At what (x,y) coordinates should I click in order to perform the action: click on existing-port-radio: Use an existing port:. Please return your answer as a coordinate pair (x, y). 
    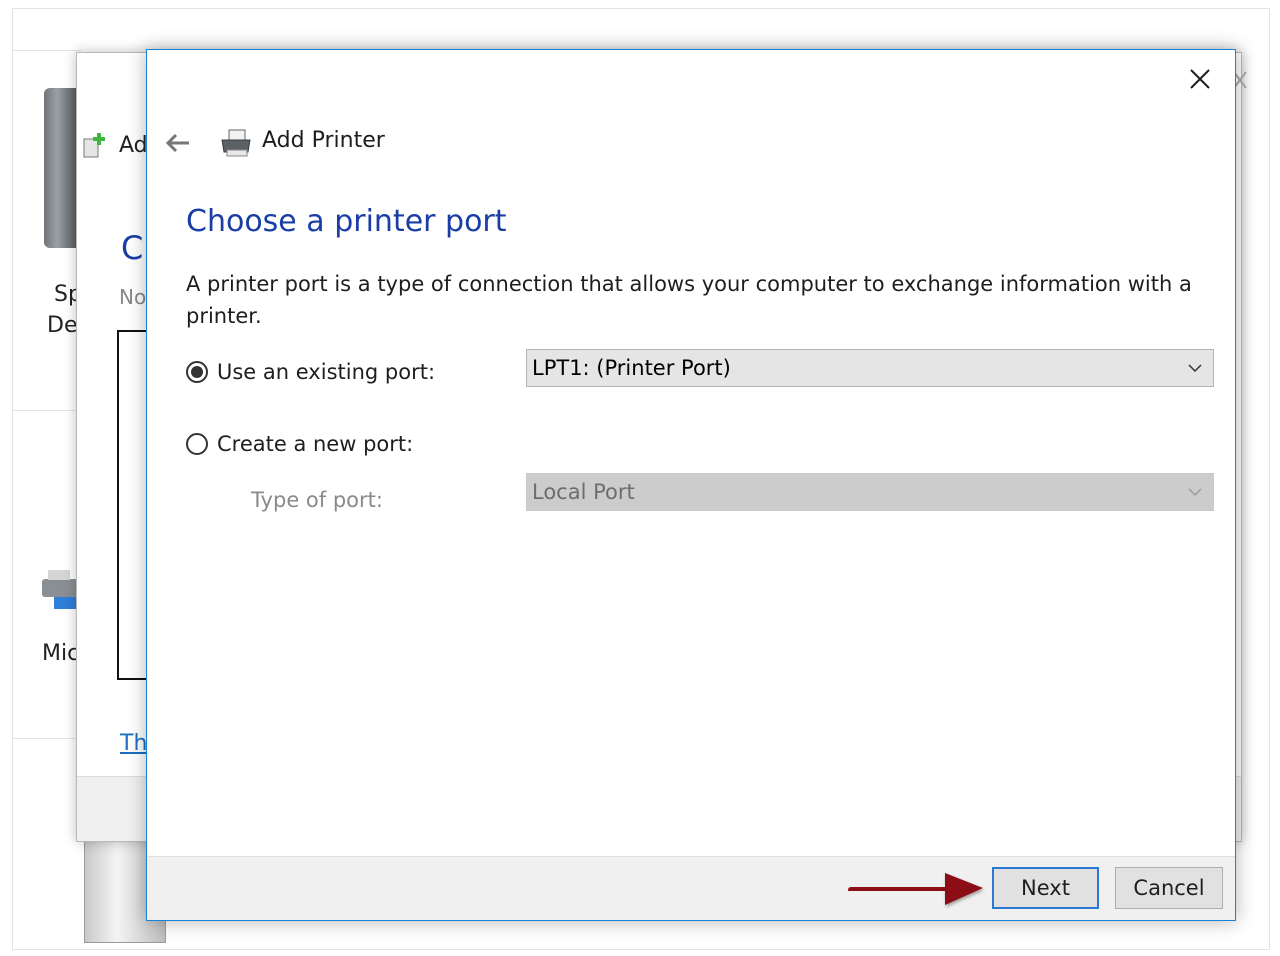
    Looking at the image, I should click on (310, 372).